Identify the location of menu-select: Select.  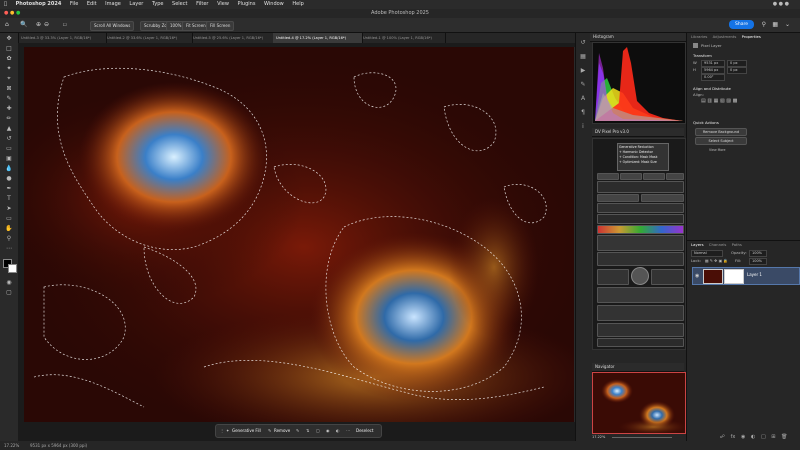
(179, 4).